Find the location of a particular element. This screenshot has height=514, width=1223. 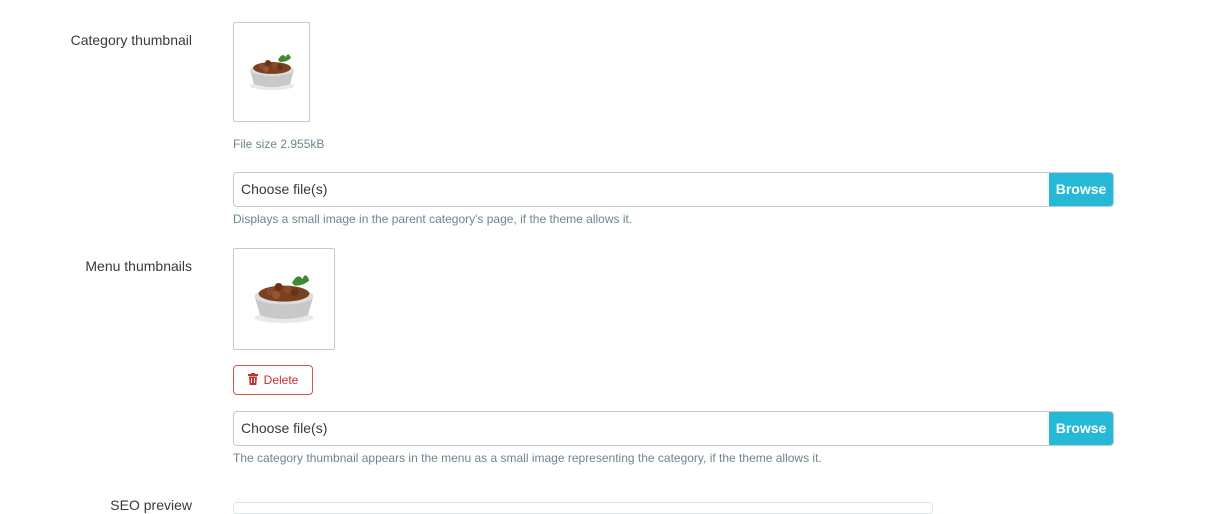

seo-preview-label: SEO preview is located at coordinates (151, 505).